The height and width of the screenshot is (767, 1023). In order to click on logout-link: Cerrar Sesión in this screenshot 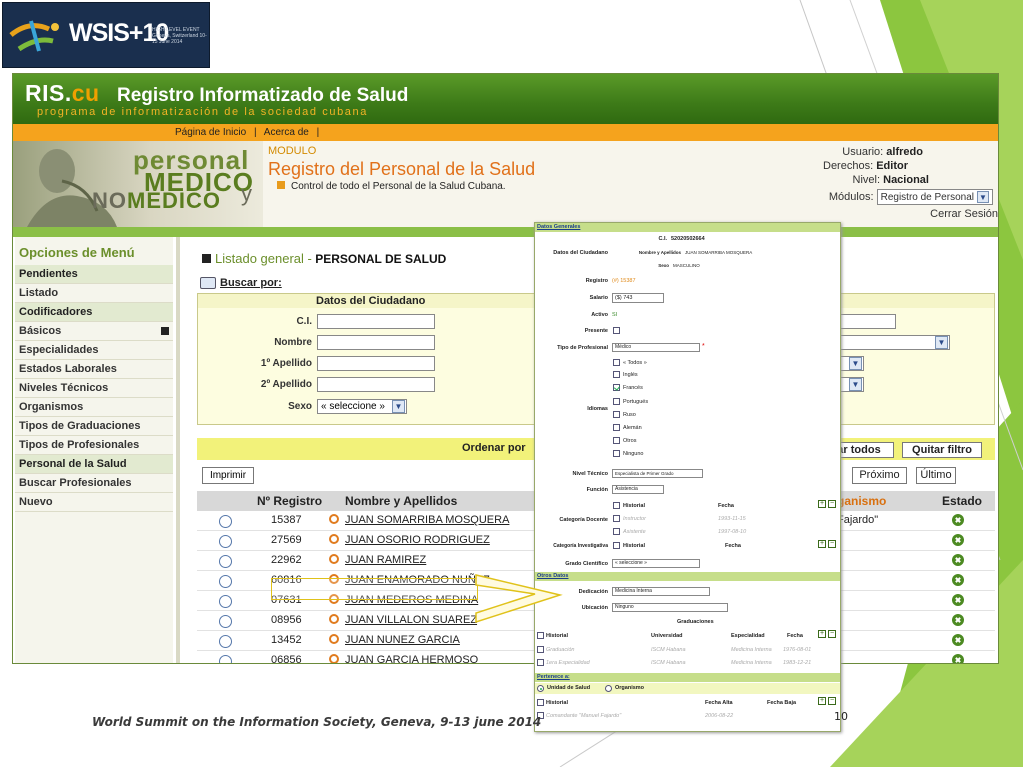, I will do `click(964, 214)`.